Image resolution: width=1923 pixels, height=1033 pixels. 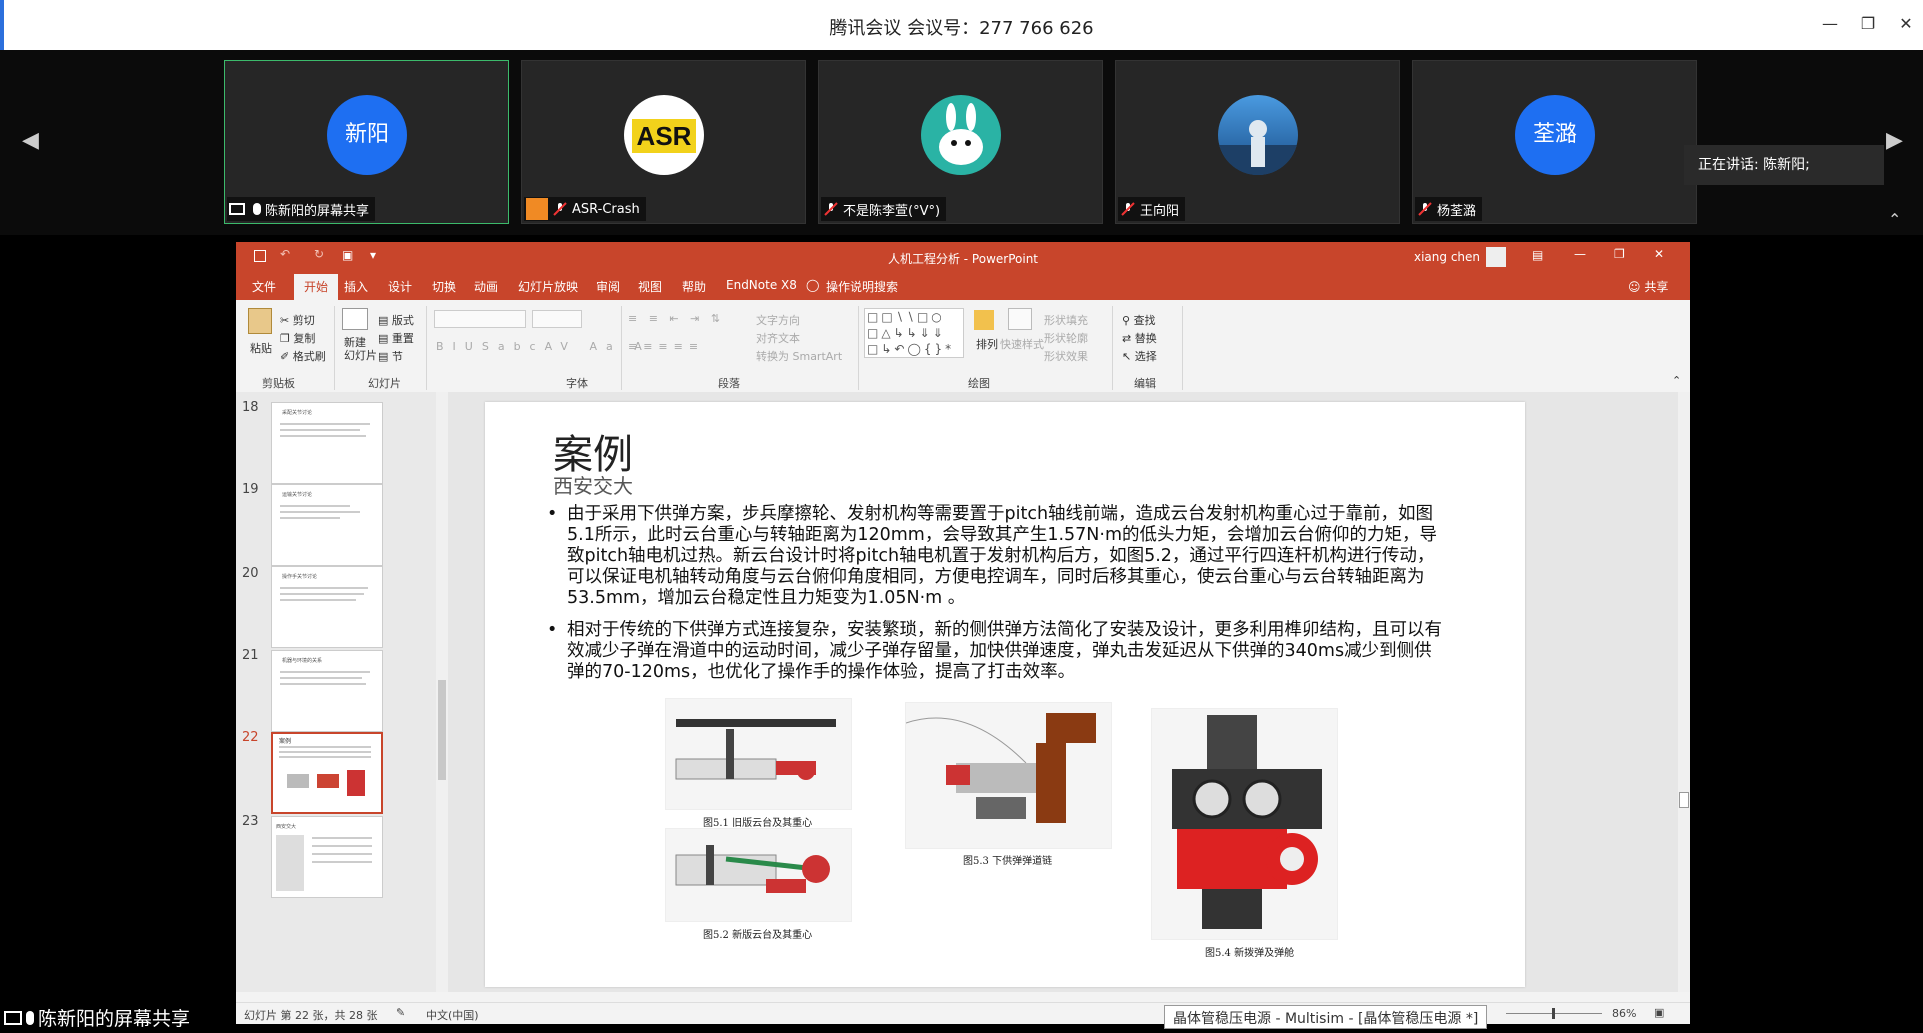 I want to click on shape-effects-button: 形状效果, so click(x=1066, y=356).